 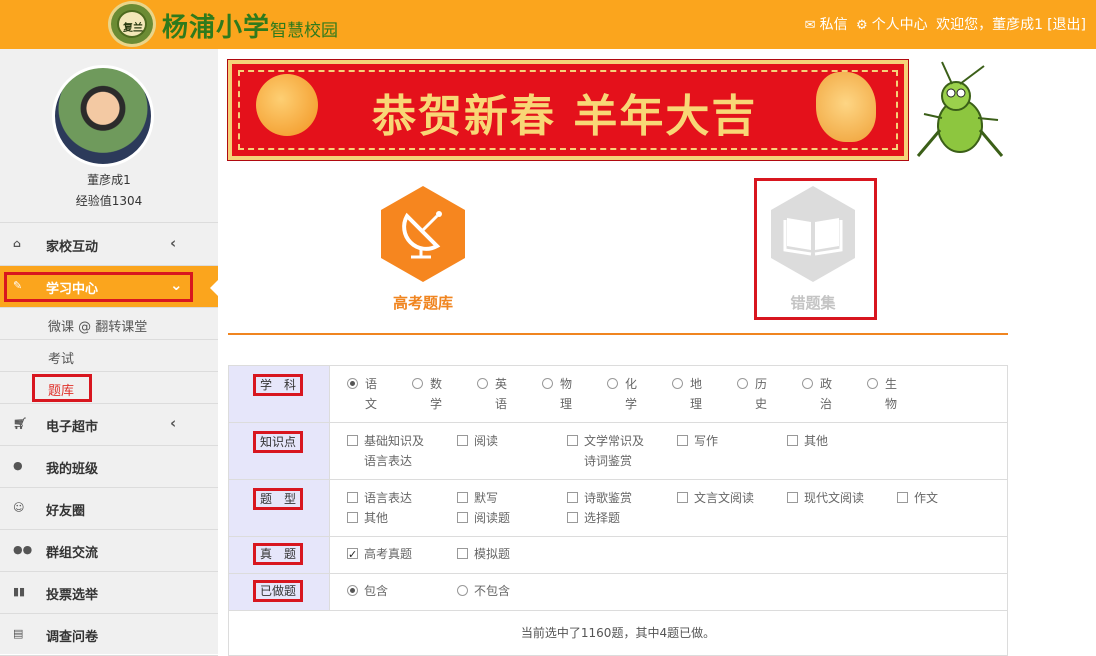 What do you see at coordinates (990, 25) in the screenshot?
I see `welcome-text: 欢迎您，董彦成1` at bounding box center [990, 25].